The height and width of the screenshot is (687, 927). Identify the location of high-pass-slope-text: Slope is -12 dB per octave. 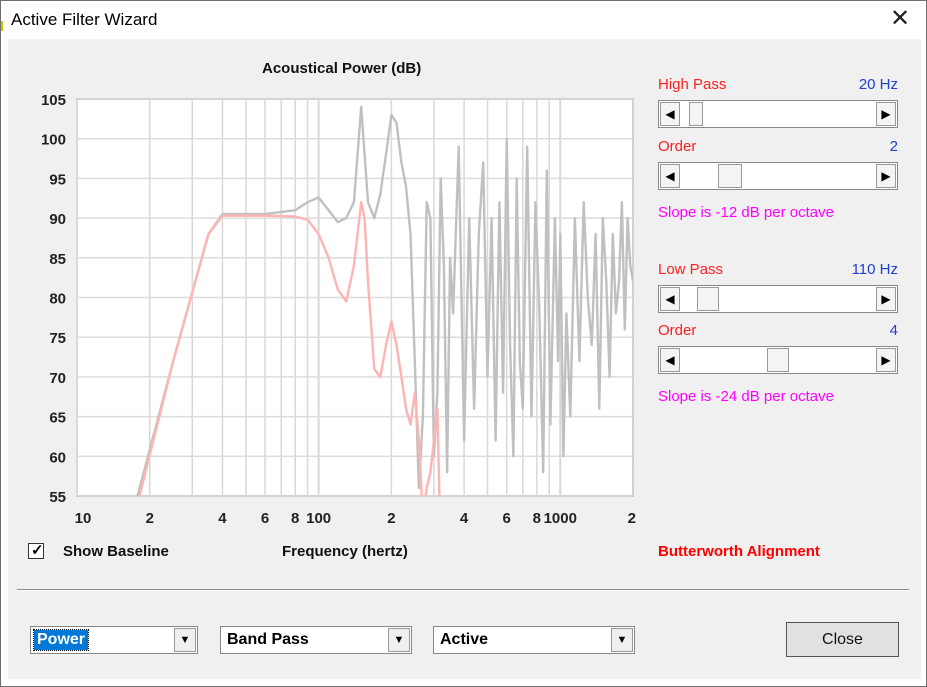
(746, 212).